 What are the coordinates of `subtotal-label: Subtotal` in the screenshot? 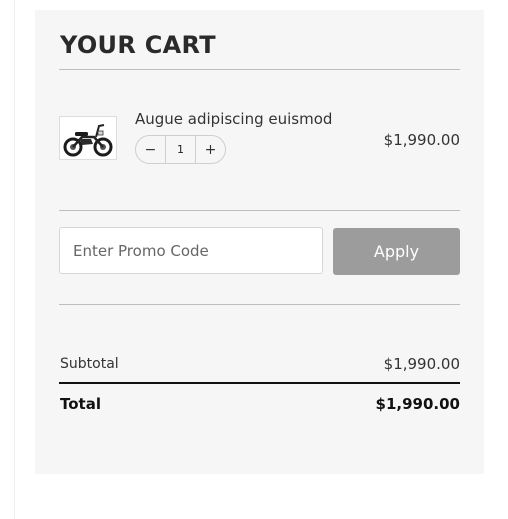 It's located at (89, 364).